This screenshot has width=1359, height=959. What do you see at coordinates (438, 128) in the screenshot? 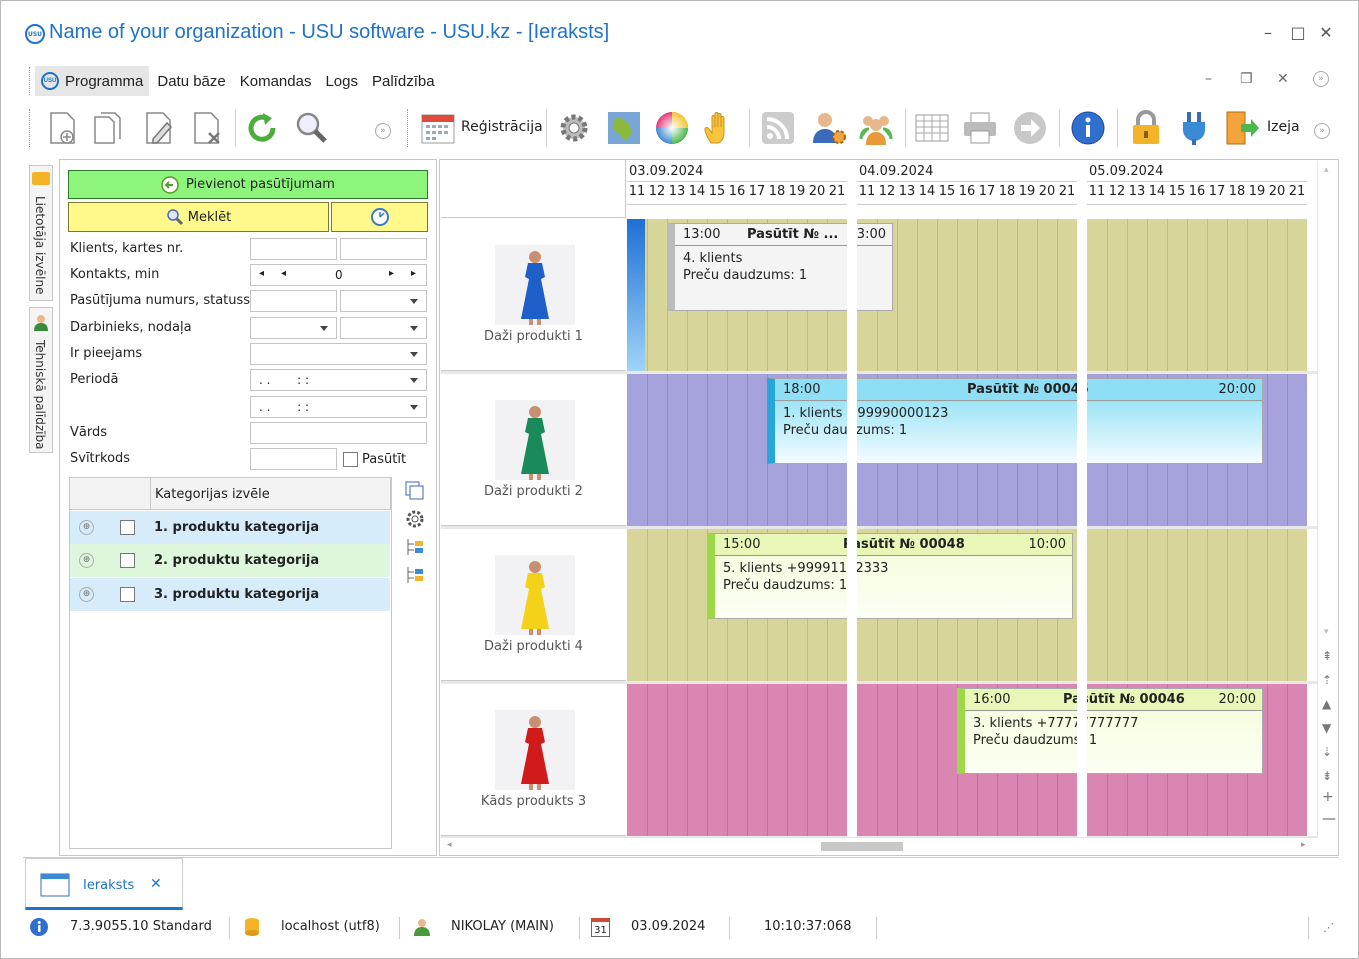
I see `calendar-icon` at bounding box center [438, 128].